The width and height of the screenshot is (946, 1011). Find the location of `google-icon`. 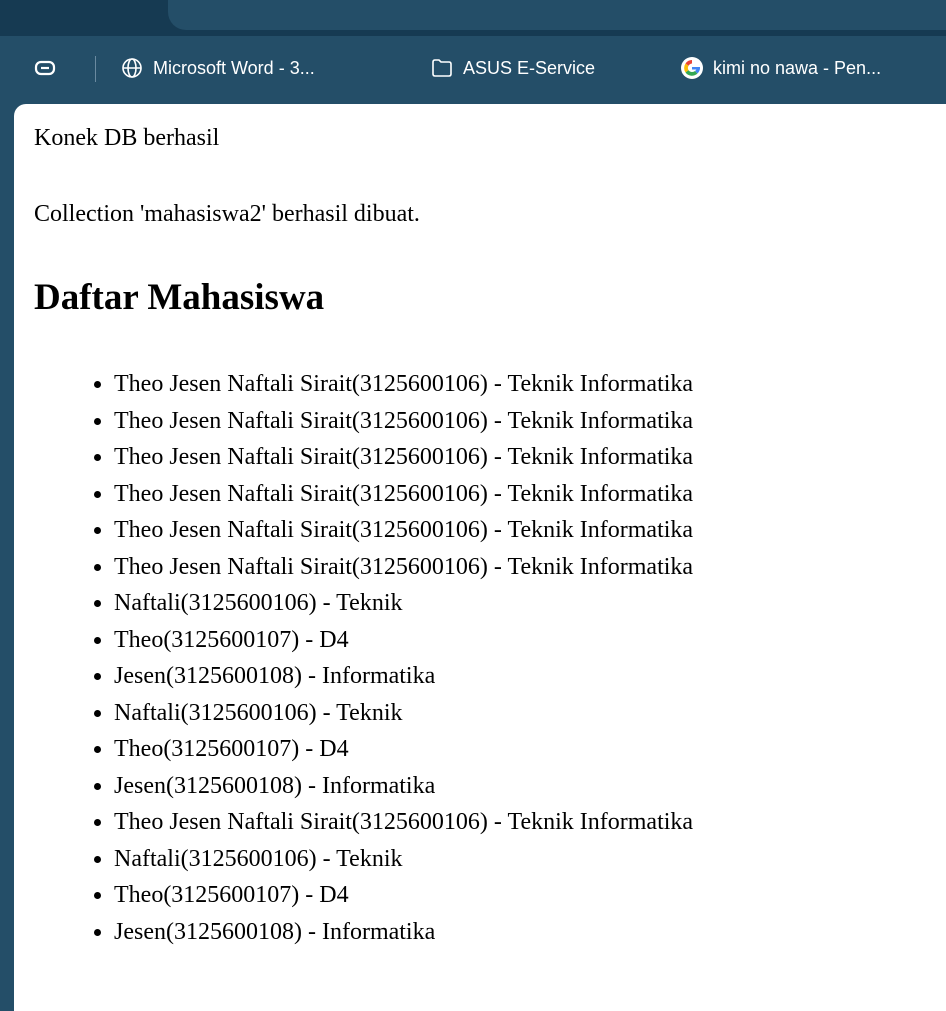

google-icon is located at coordinates (692, 68).